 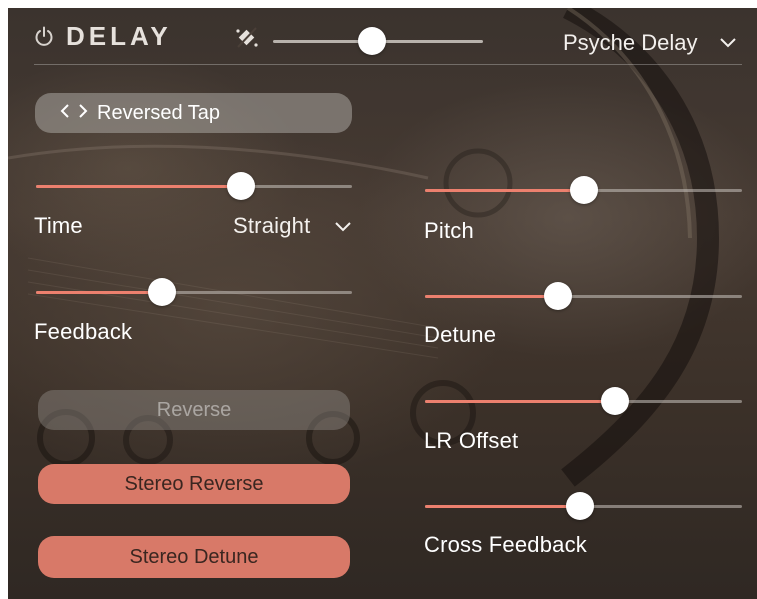 I want to click on detune-label: Detune, so click(x=460, y=334).